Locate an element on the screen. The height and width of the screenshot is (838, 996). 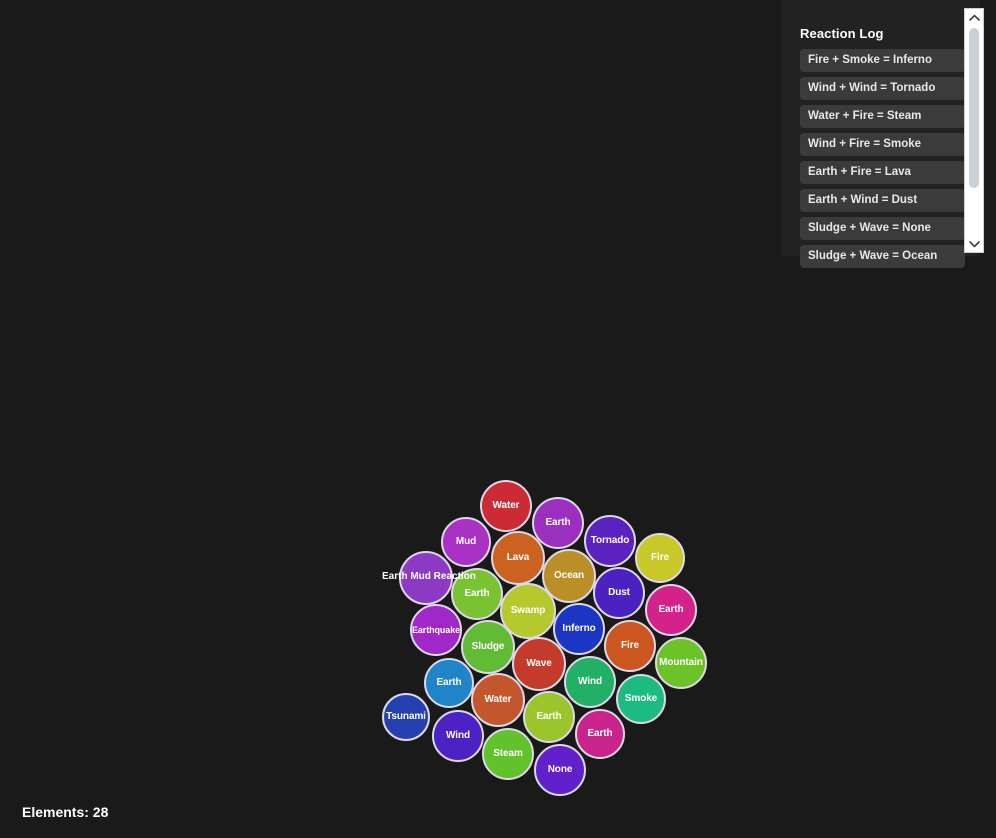
element-node: Steam is located at coordinates (508, 754).